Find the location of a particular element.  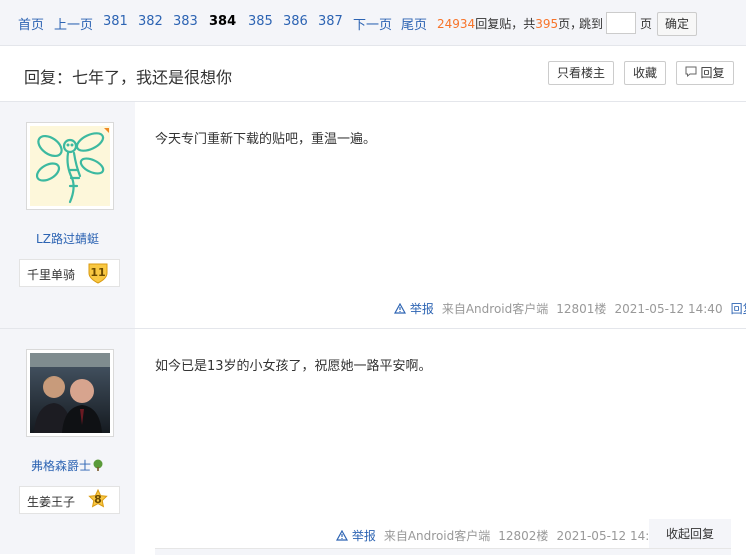

thread-title-bar: 回复：七年了，我还是很想你 只看楼主 收藏 回复 is located at coordinates (373, 74).